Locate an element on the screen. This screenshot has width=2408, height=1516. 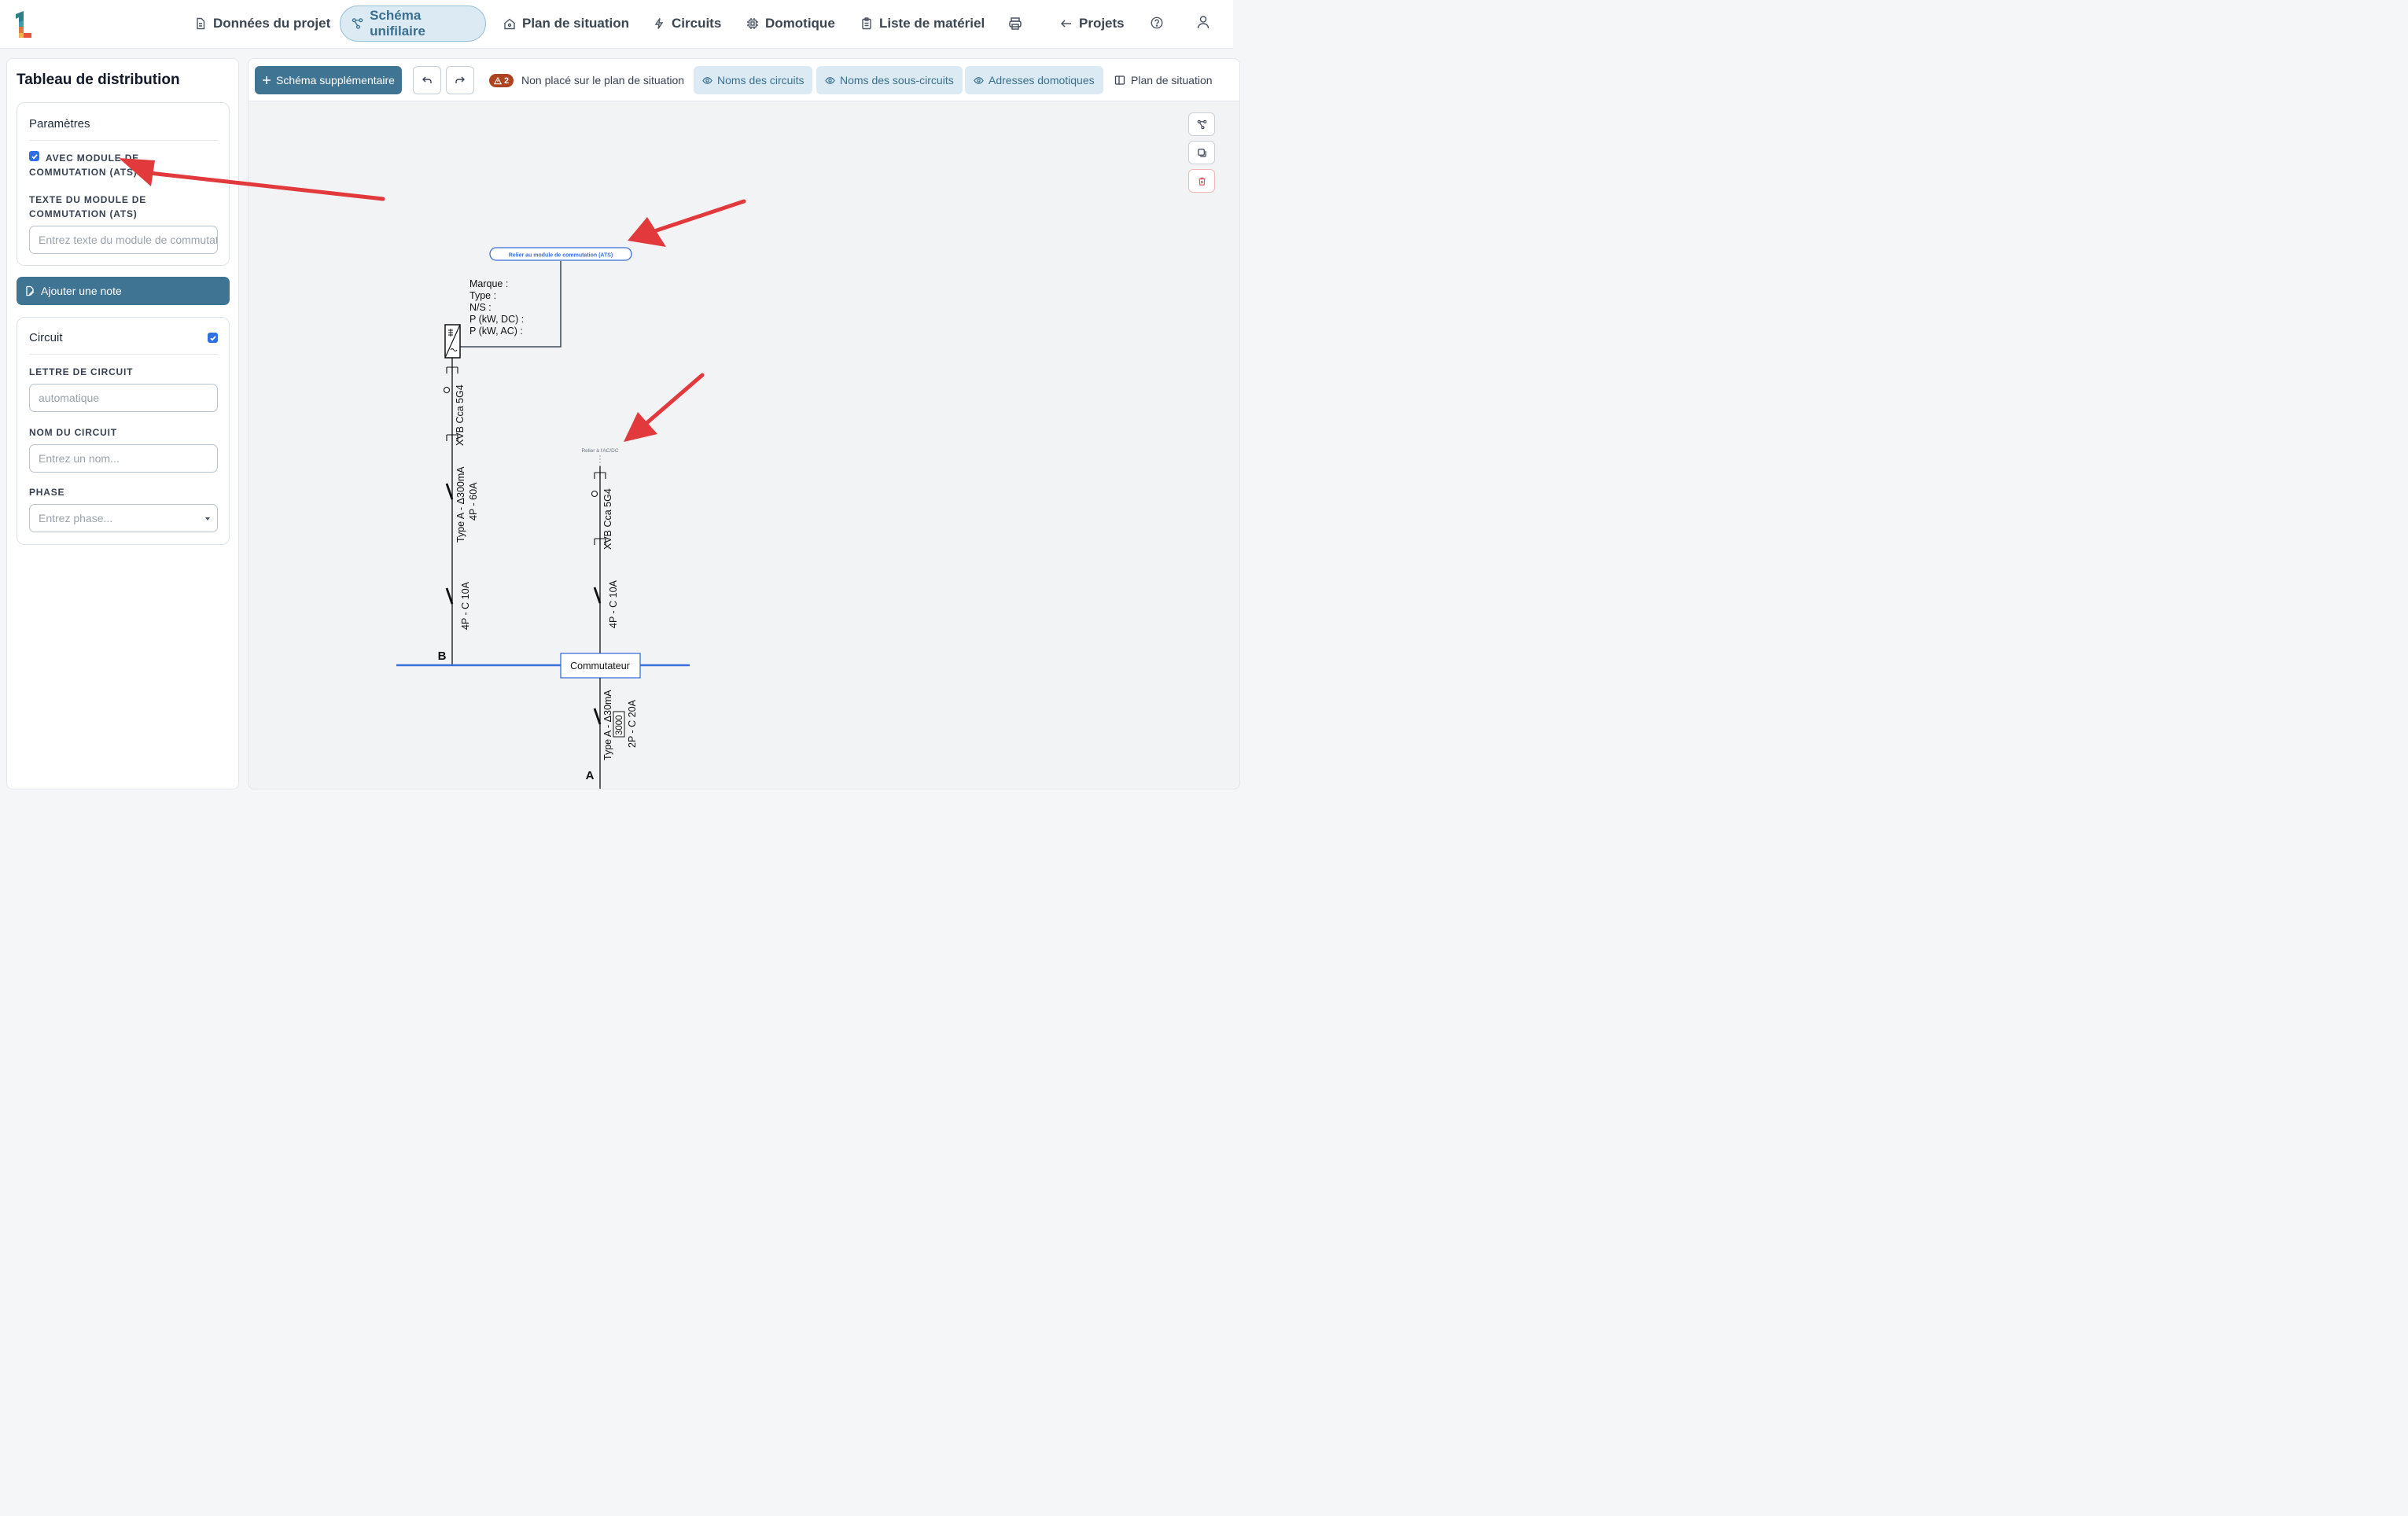
user-icon is located at coordinates (1203, 22).